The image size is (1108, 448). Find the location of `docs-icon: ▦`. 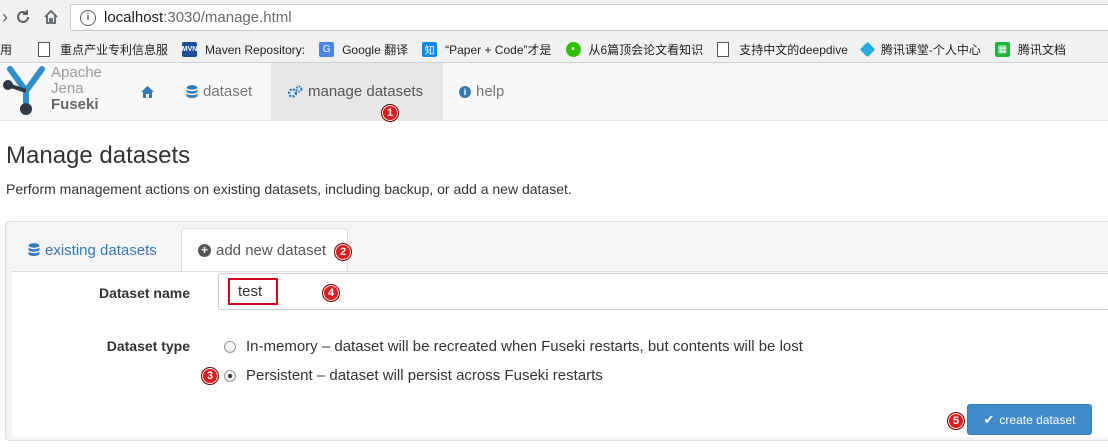

docs-icon: ▦ is located at coordinates (1002, 49).